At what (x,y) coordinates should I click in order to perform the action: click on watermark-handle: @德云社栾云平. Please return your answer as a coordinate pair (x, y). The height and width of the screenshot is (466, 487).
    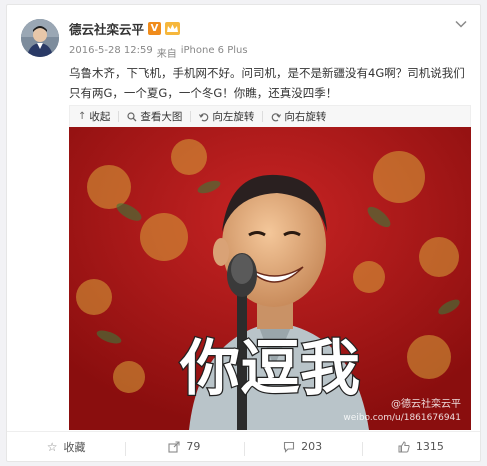
    Looking at the image, I should click on (426, 403).